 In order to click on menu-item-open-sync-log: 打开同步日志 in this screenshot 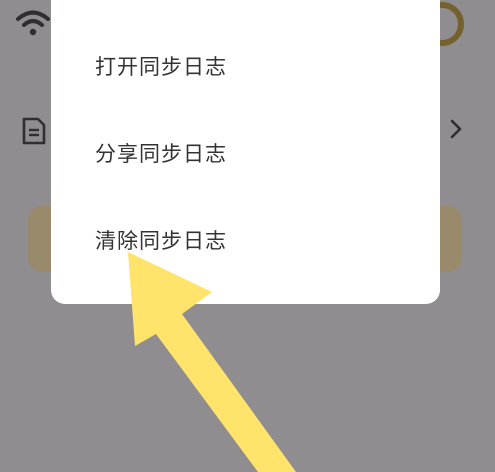, I will do `click(161, 67)`.